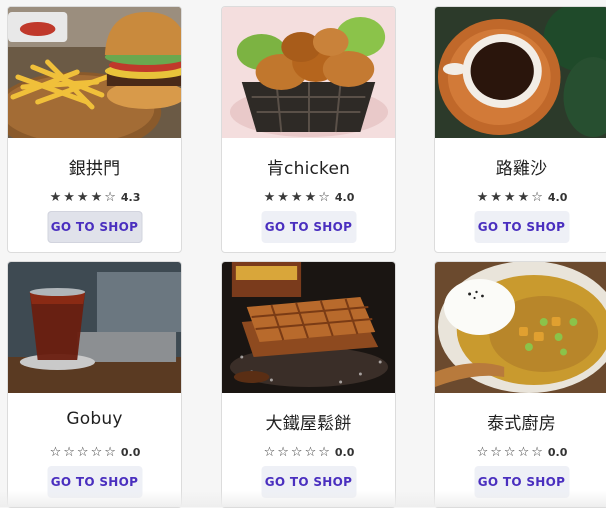 Image resolution: width=606 pixels, height=508 pixels. I want to click on store-photo-tea, so click(94, 327).